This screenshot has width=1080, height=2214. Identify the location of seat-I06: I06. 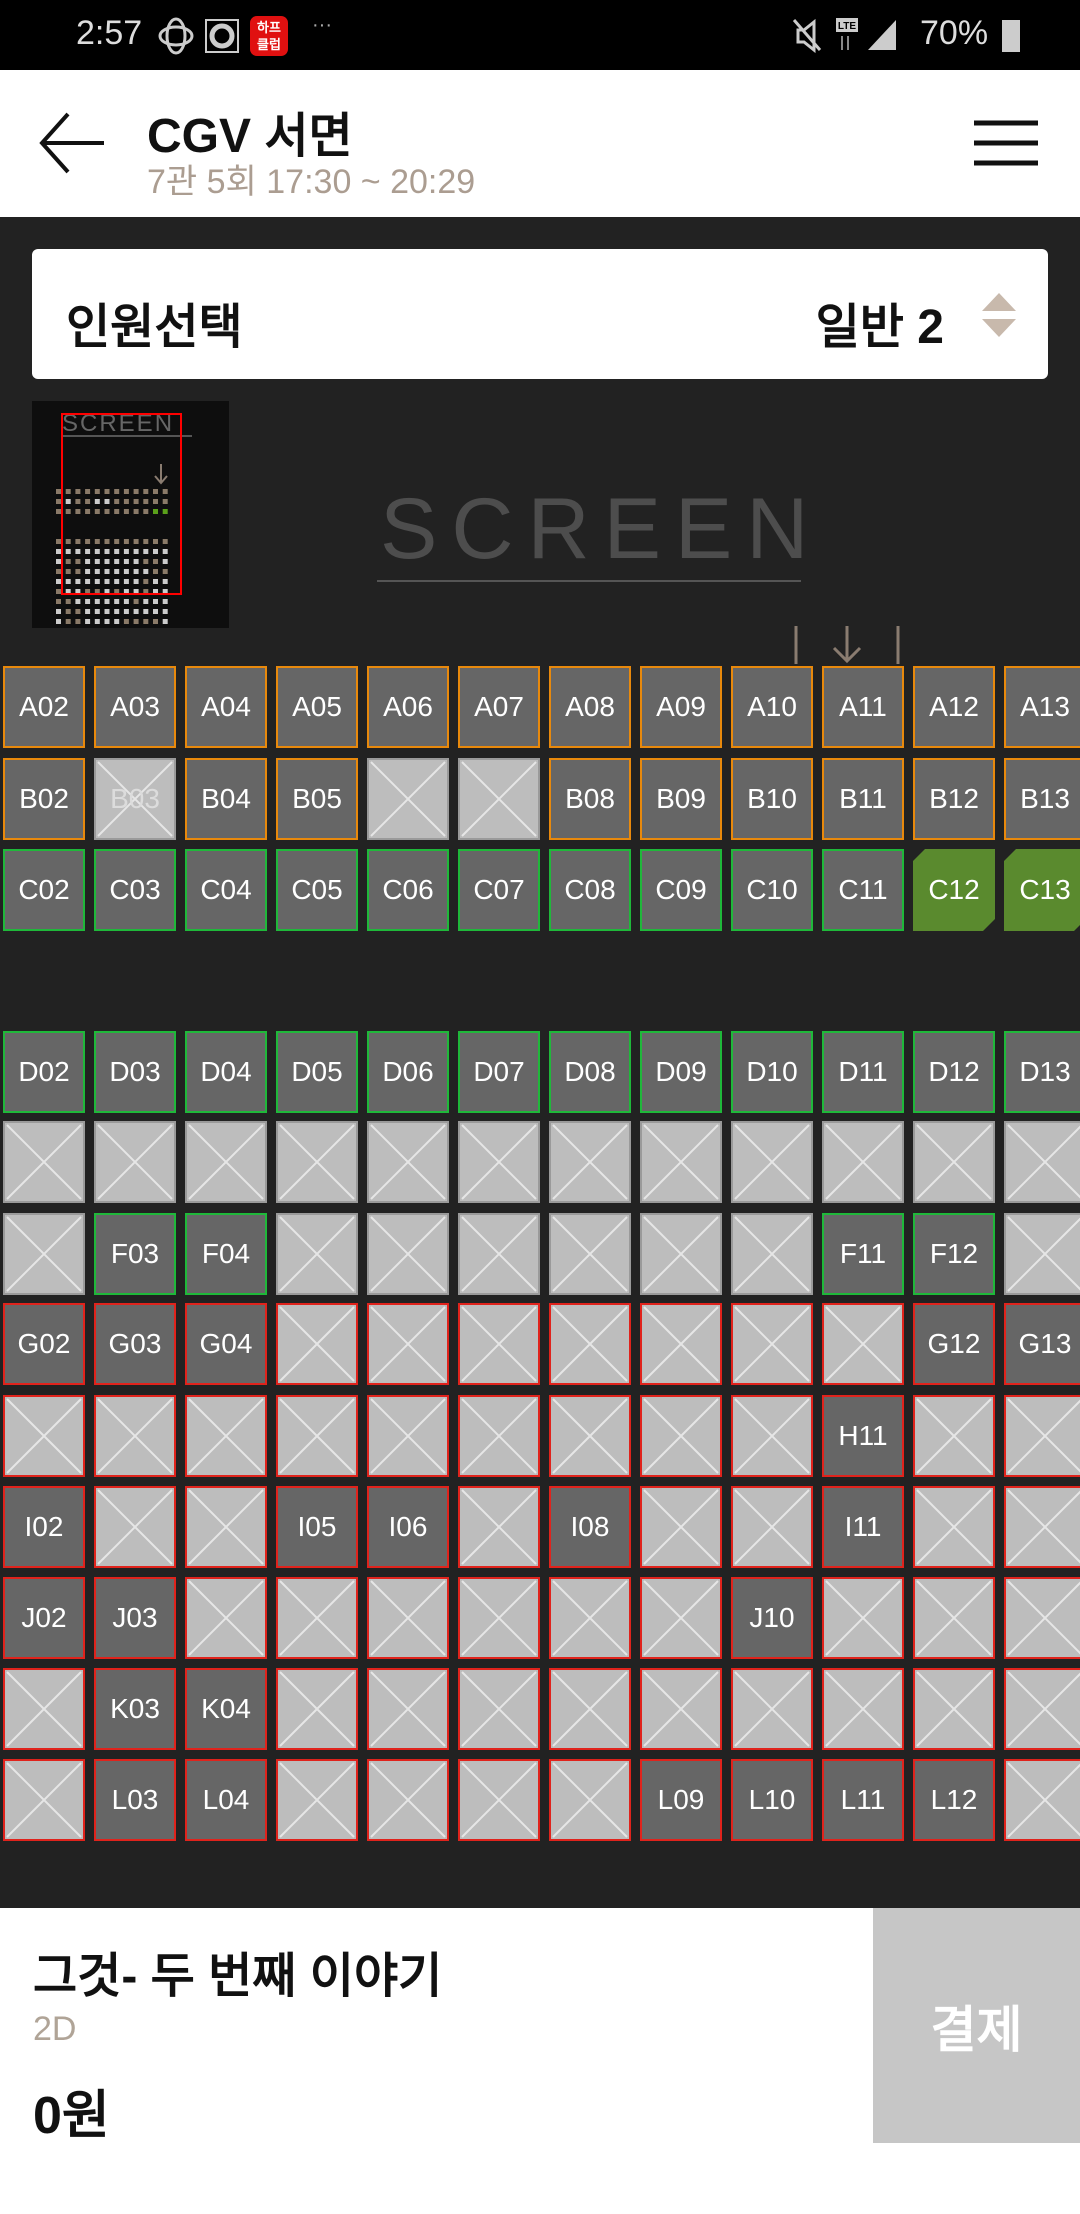
(408, 1527).